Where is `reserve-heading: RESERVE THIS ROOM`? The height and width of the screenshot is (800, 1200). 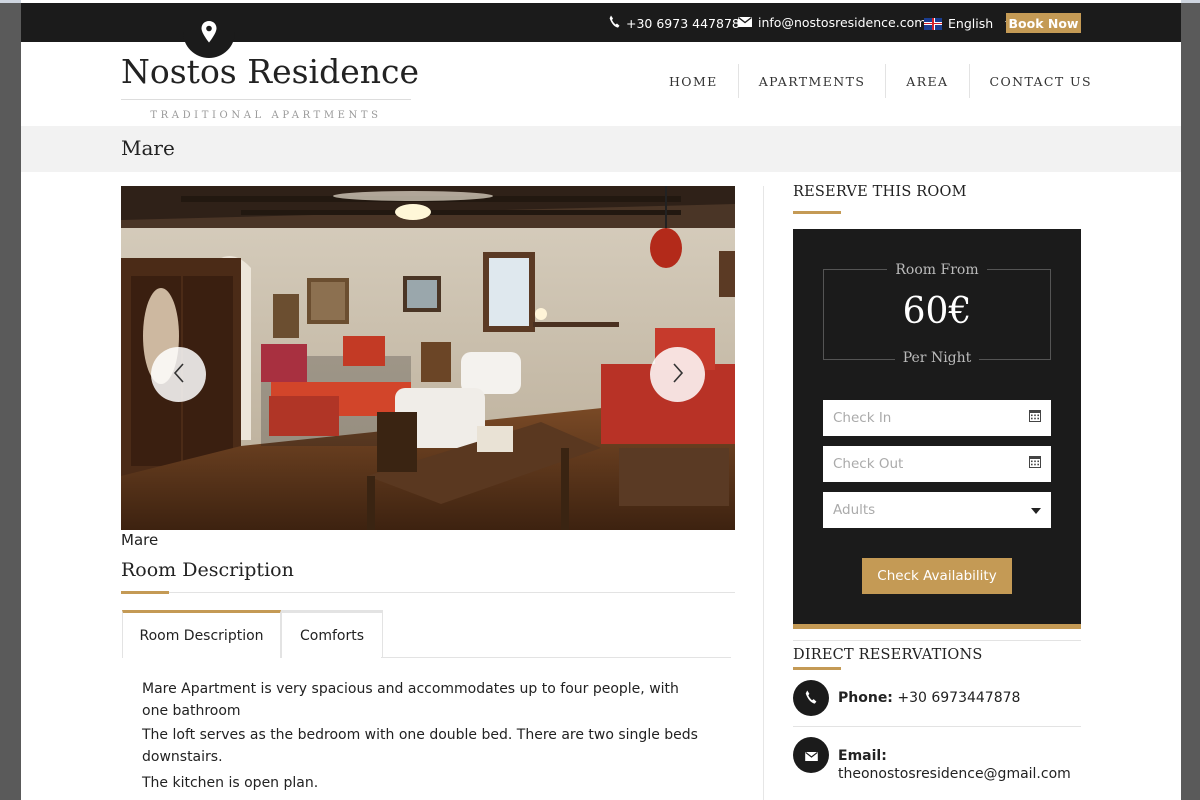 reserve-heading: RESERVE THIS ROOM is located at coordinates (880, 192).